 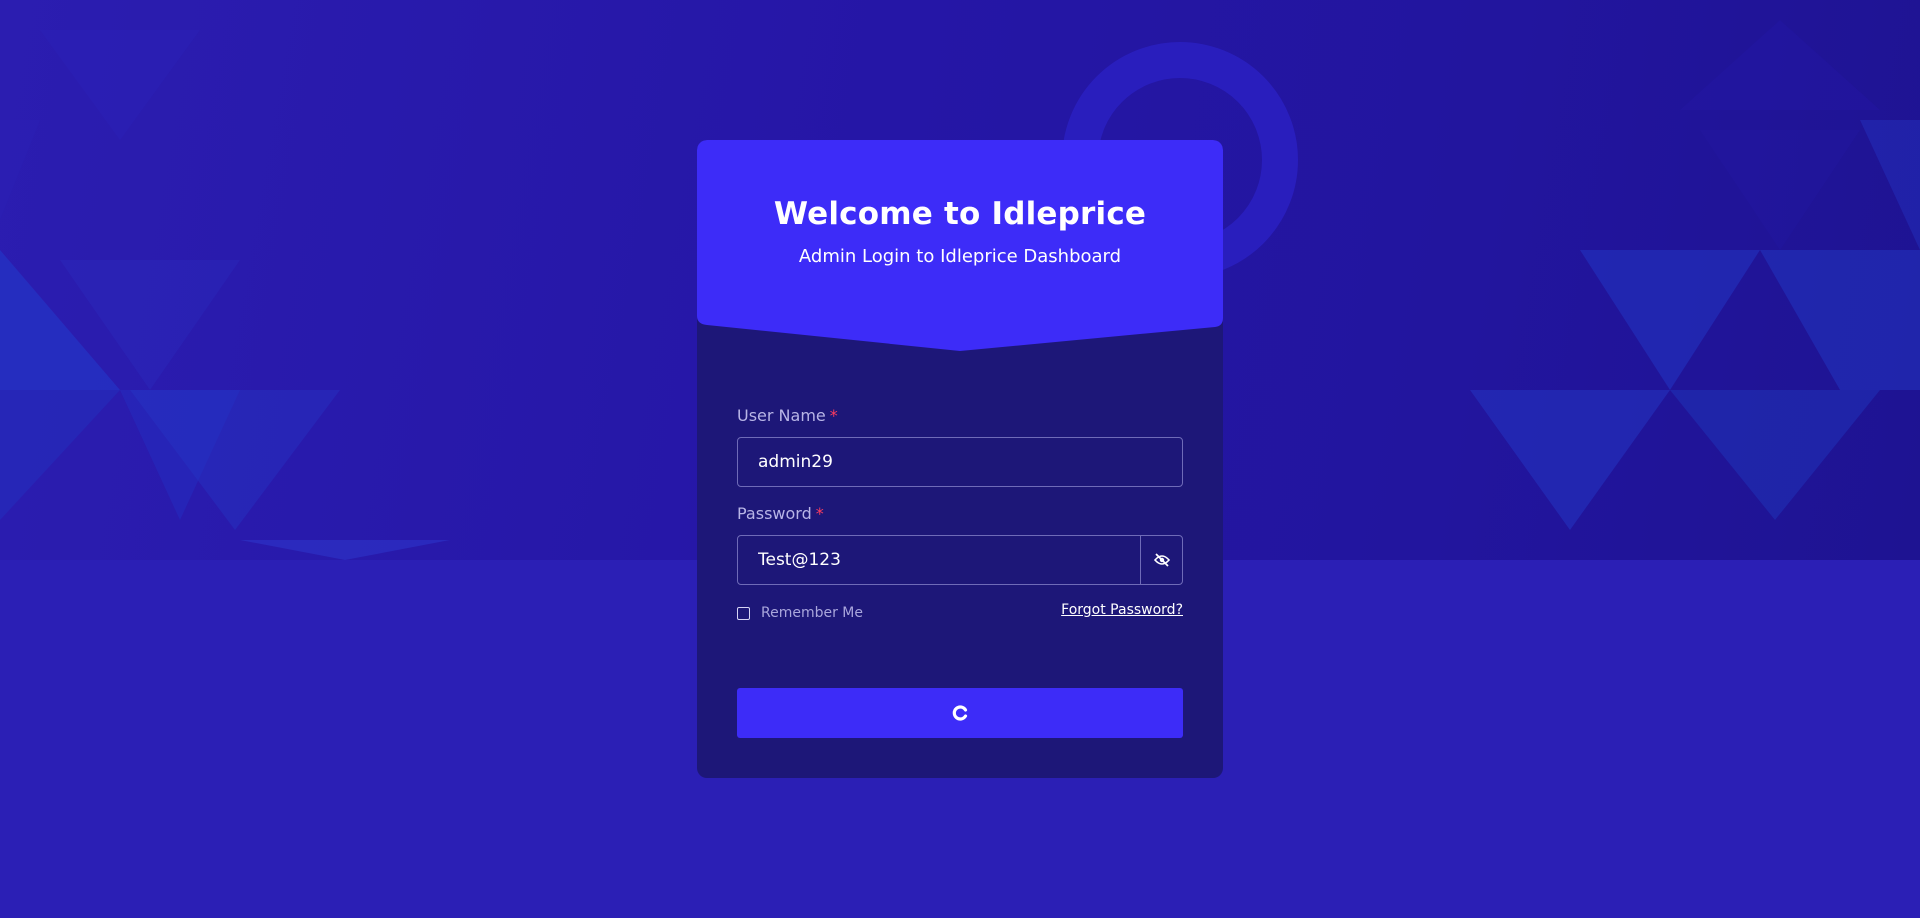 I want to click on password-label: Password *, so click(x=780, y=513).